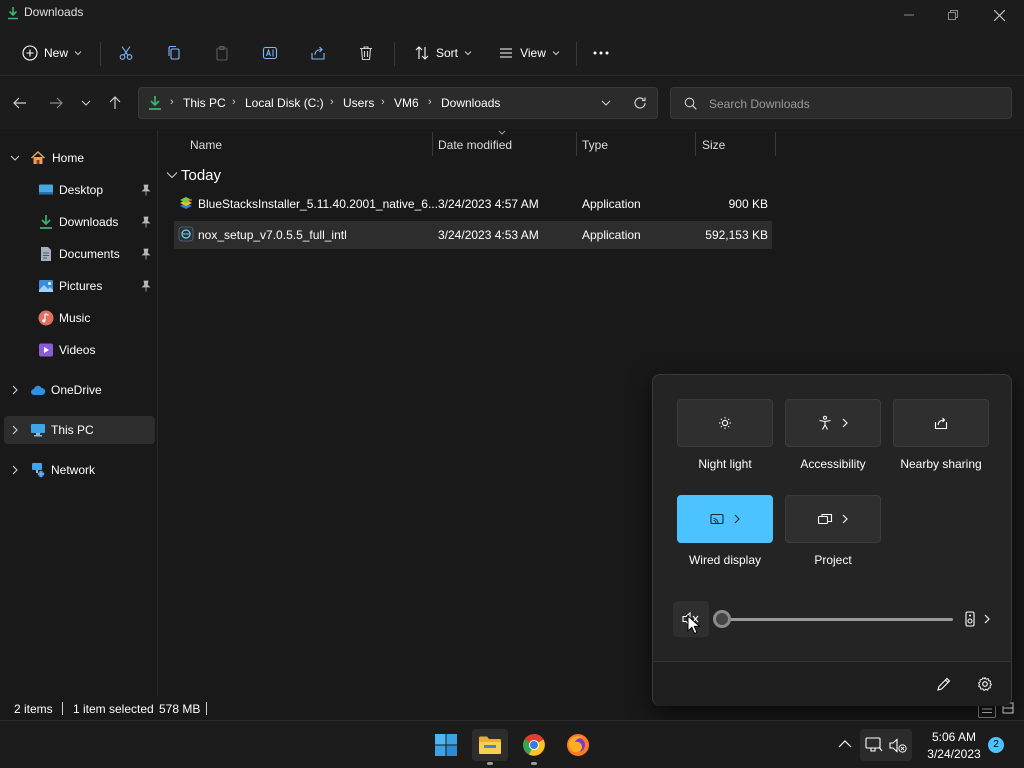 This screenshot has width=1024, height=768. What do you see at coordinates (833, 464) in the screenshot?
I see `tile-label: Accessibility` at bounding box center [833, 464].